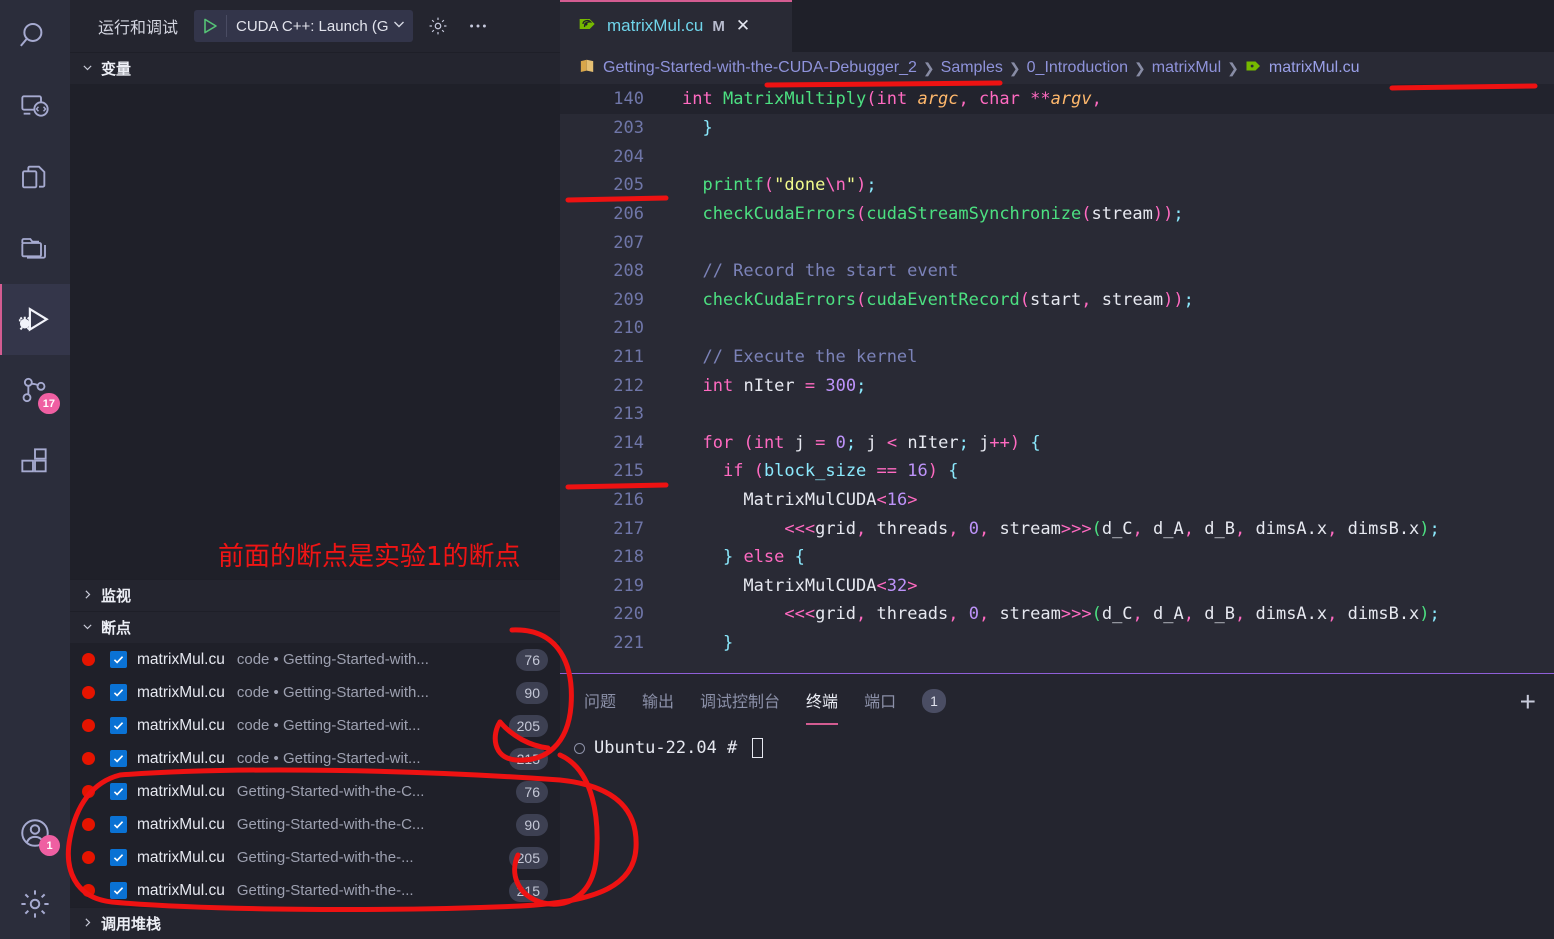 The image size is (1554, 939). I want to click on code-text: for (int j = 0; j < nIter; j++) {, so click(871, 442).